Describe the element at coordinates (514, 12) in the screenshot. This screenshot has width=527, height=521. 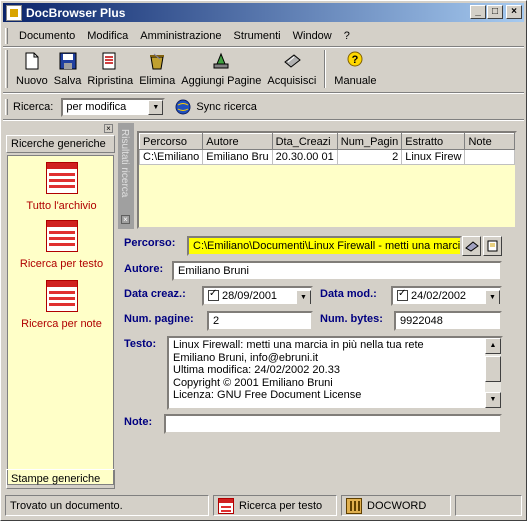
I see `close-button: ×` at that location.